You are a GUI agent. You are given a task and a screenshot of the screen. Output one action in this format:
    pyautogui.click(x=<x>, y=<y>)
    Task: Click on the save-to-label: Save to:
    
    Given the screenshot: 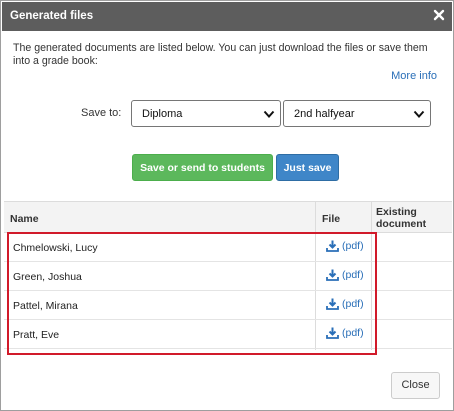 What is the action you would take?
    pyautogui.click(x=101, y=113)
    